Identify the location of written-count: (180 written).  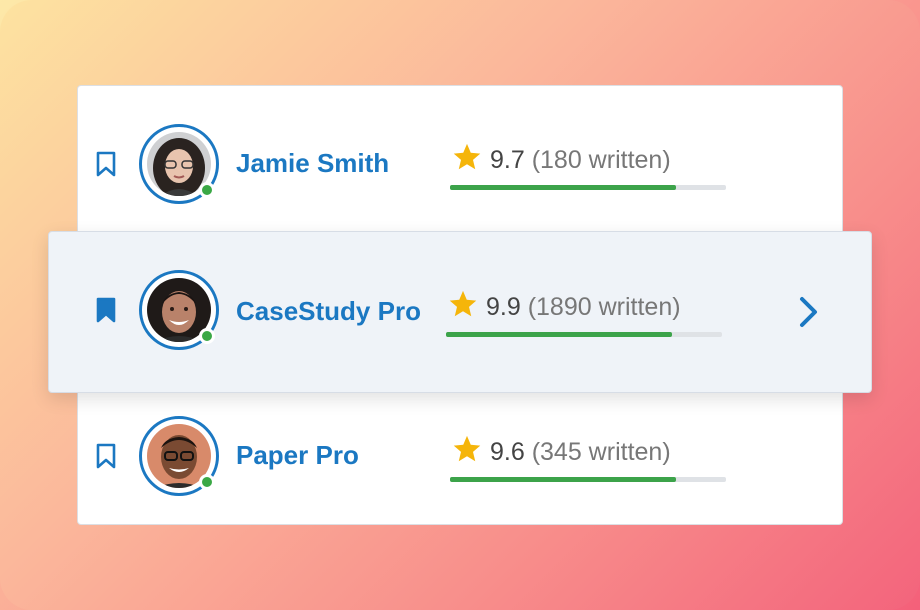
(601, 160).